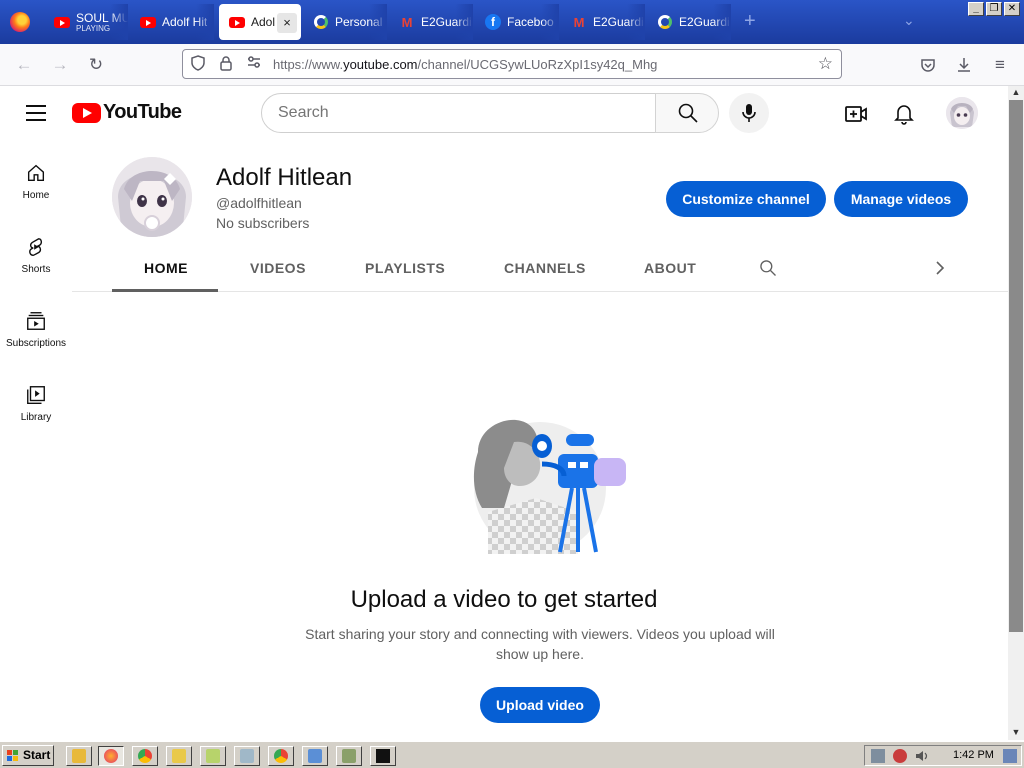 This screenshot has width=1024, height=768. What do you see at coordinates (36, 269) in the screenshot?
I see `sidebar-item-label: Shorts` at bounding box center [36, 269].